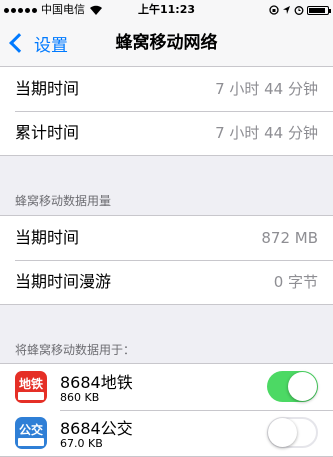 Image resolution: width=333 pixels, height=457 pixels. What do you see at coordinates (75, 350) in the screenshot?
I see `apps-section-header: 将蜂窝移动数据用于：` at bounding box center [75, 350].